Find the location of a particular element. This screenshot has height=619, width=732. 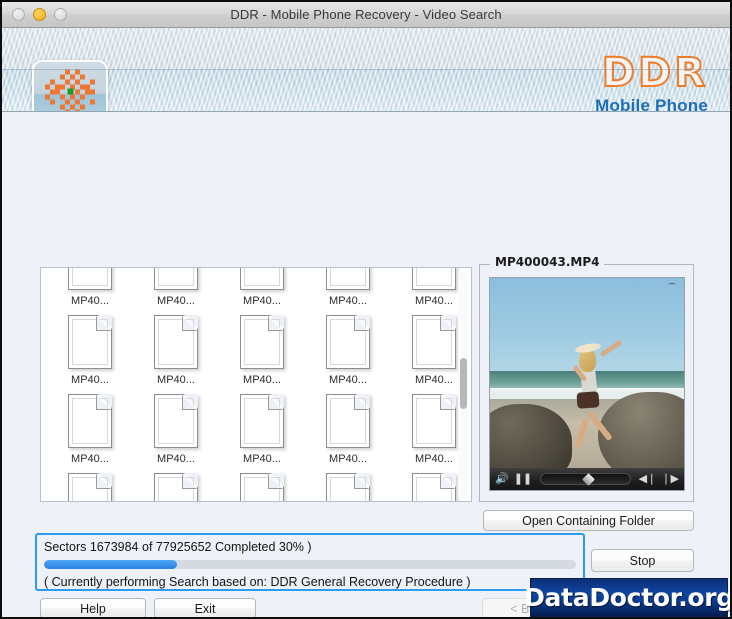

video-preview-frame: 🔊 ❚❚ ◀❘ ❘▶ is located at coordinates (587, 384).